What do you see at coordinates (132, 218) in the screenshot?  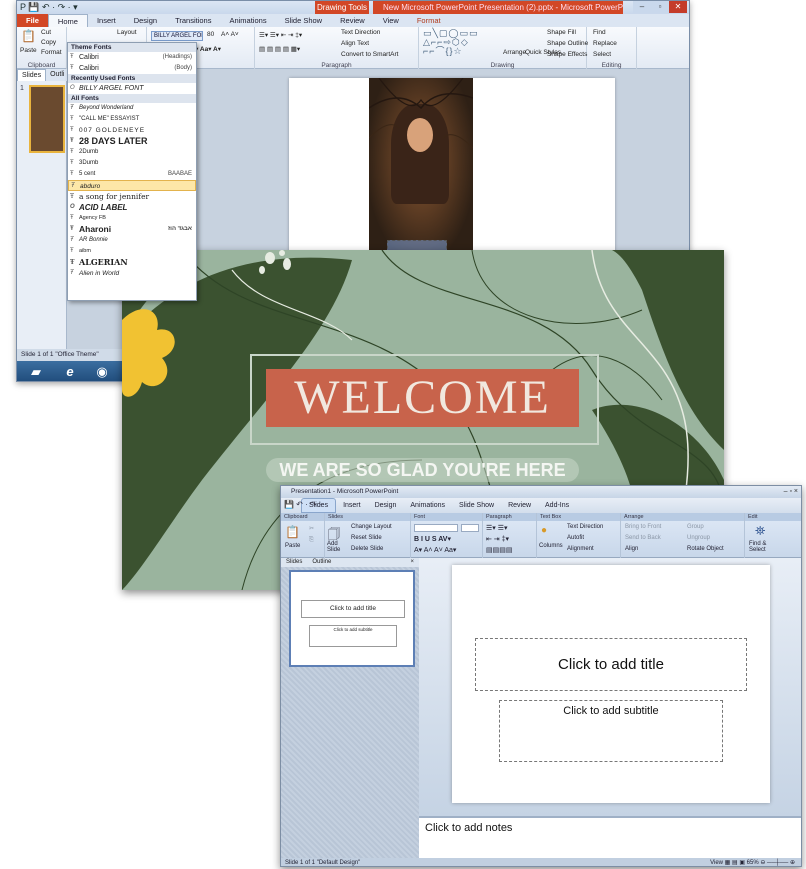 I see `font-option: Ŧ Agency FB` at bounding box center [132, 218].